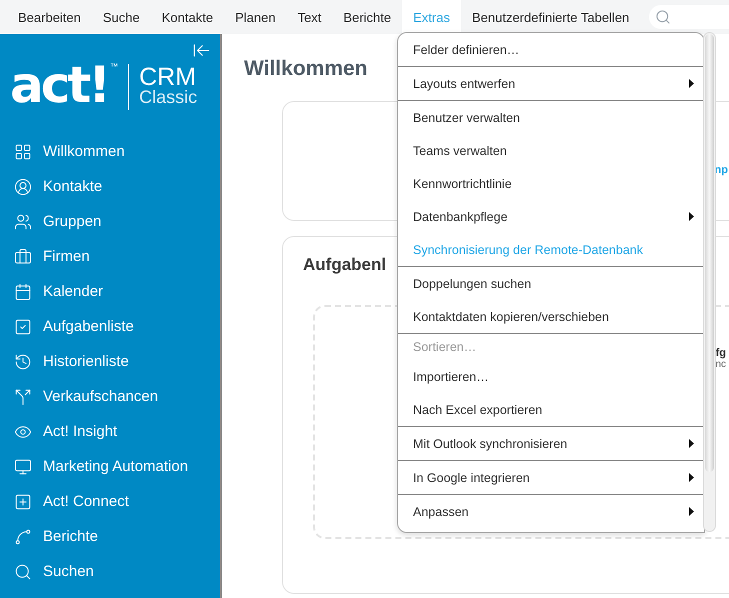 This screenshot has width=729, height=598. I want to click on menu-item: Kennwortrichtlinie, so click(551, 183).